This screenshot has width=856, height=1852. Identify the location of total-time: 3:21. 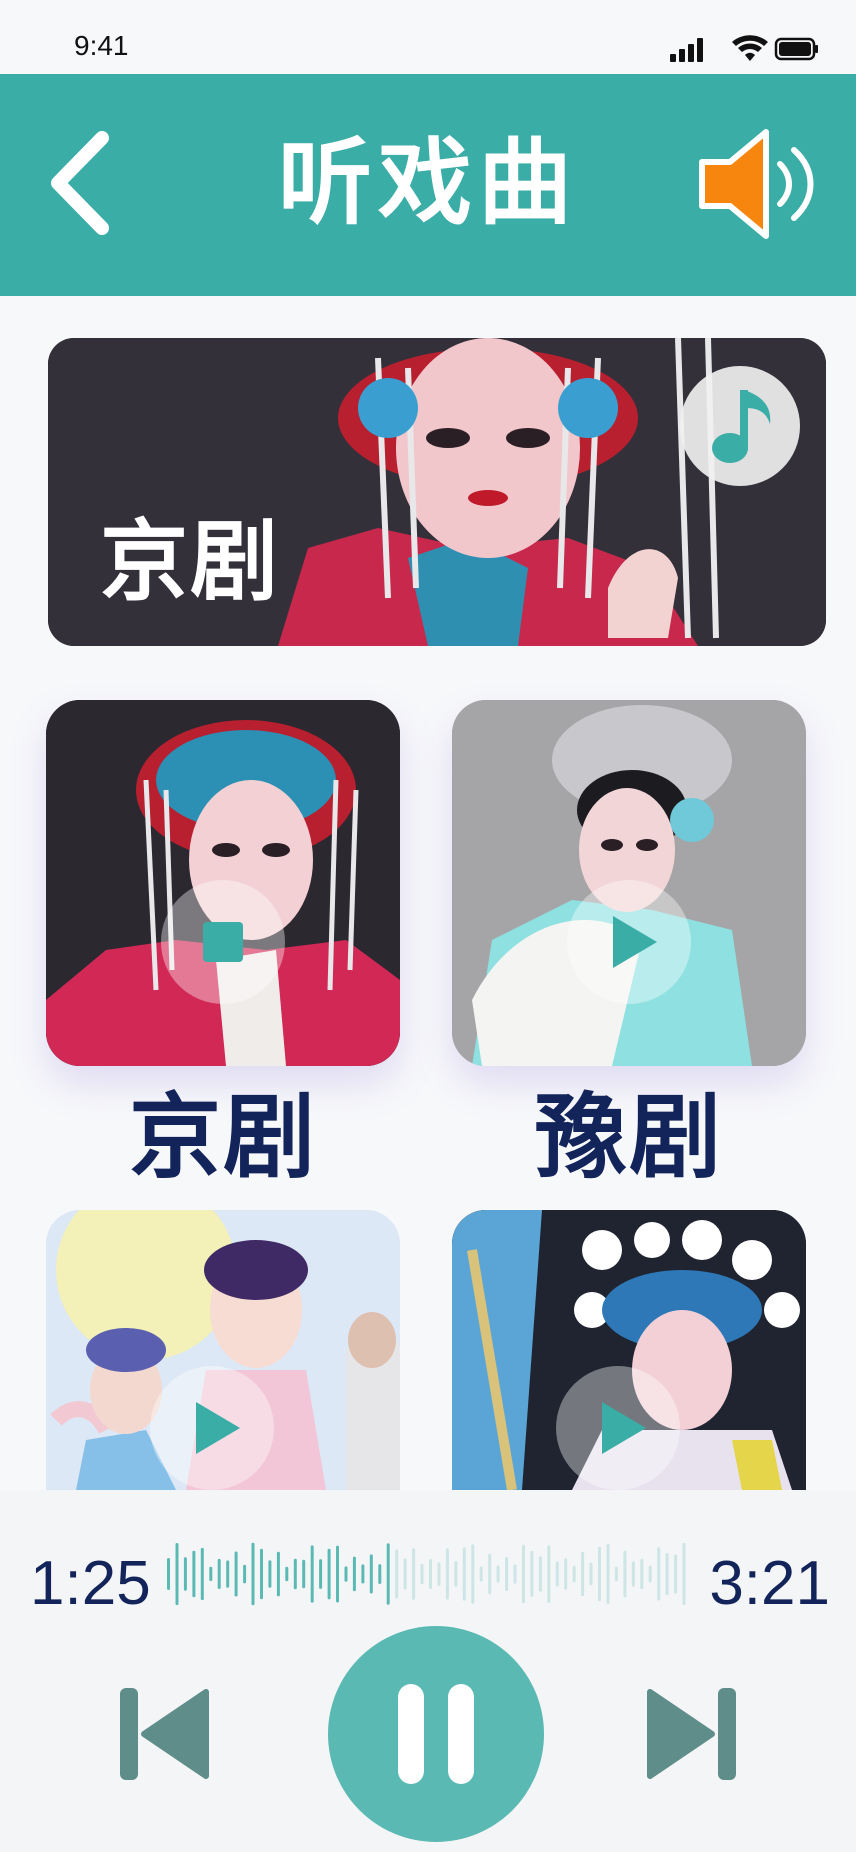
(769, 1583).